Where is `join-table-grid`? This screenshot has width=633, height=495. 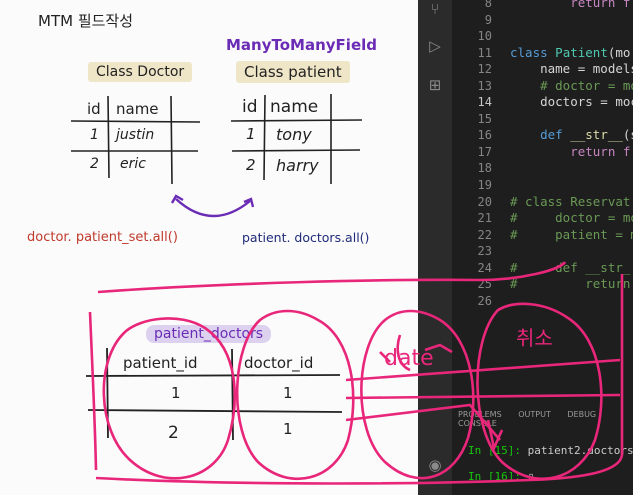
join-table-grid is located at coordinates (214, 394).